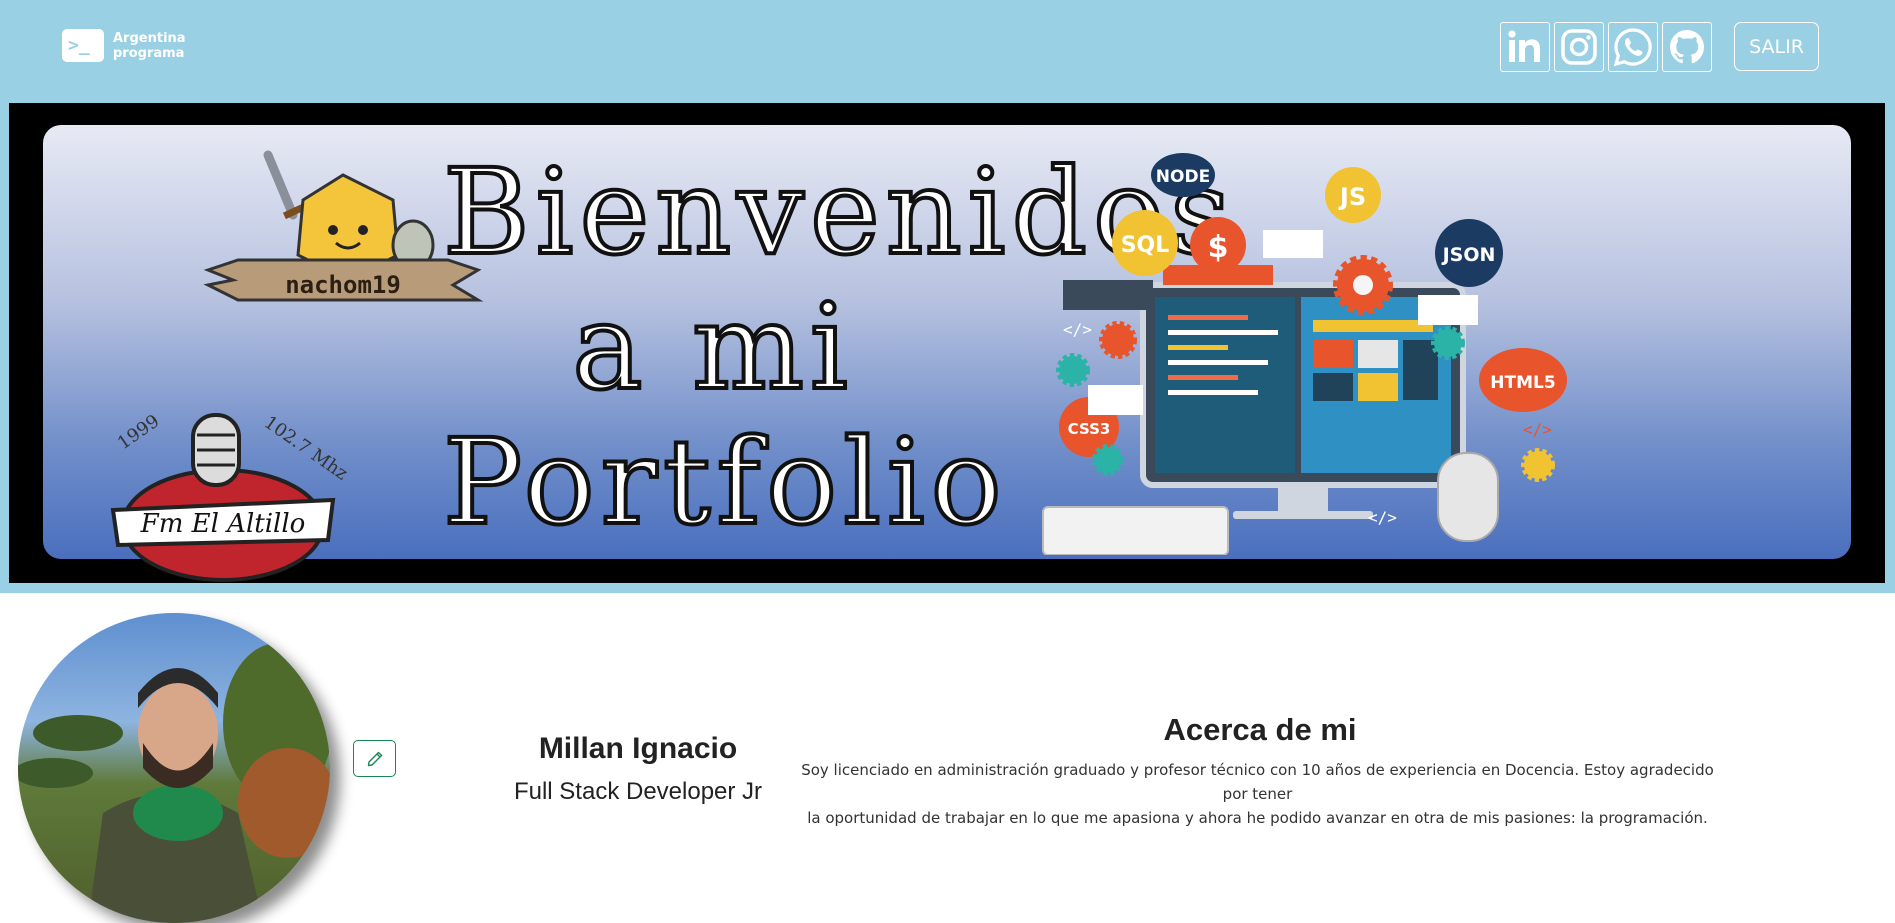 This screenshot has height=923, width=1895. Describe the element at coordinates (638, 791) in the screenshot. I see `profile-role: Full Stack Developer Jr` at that location.